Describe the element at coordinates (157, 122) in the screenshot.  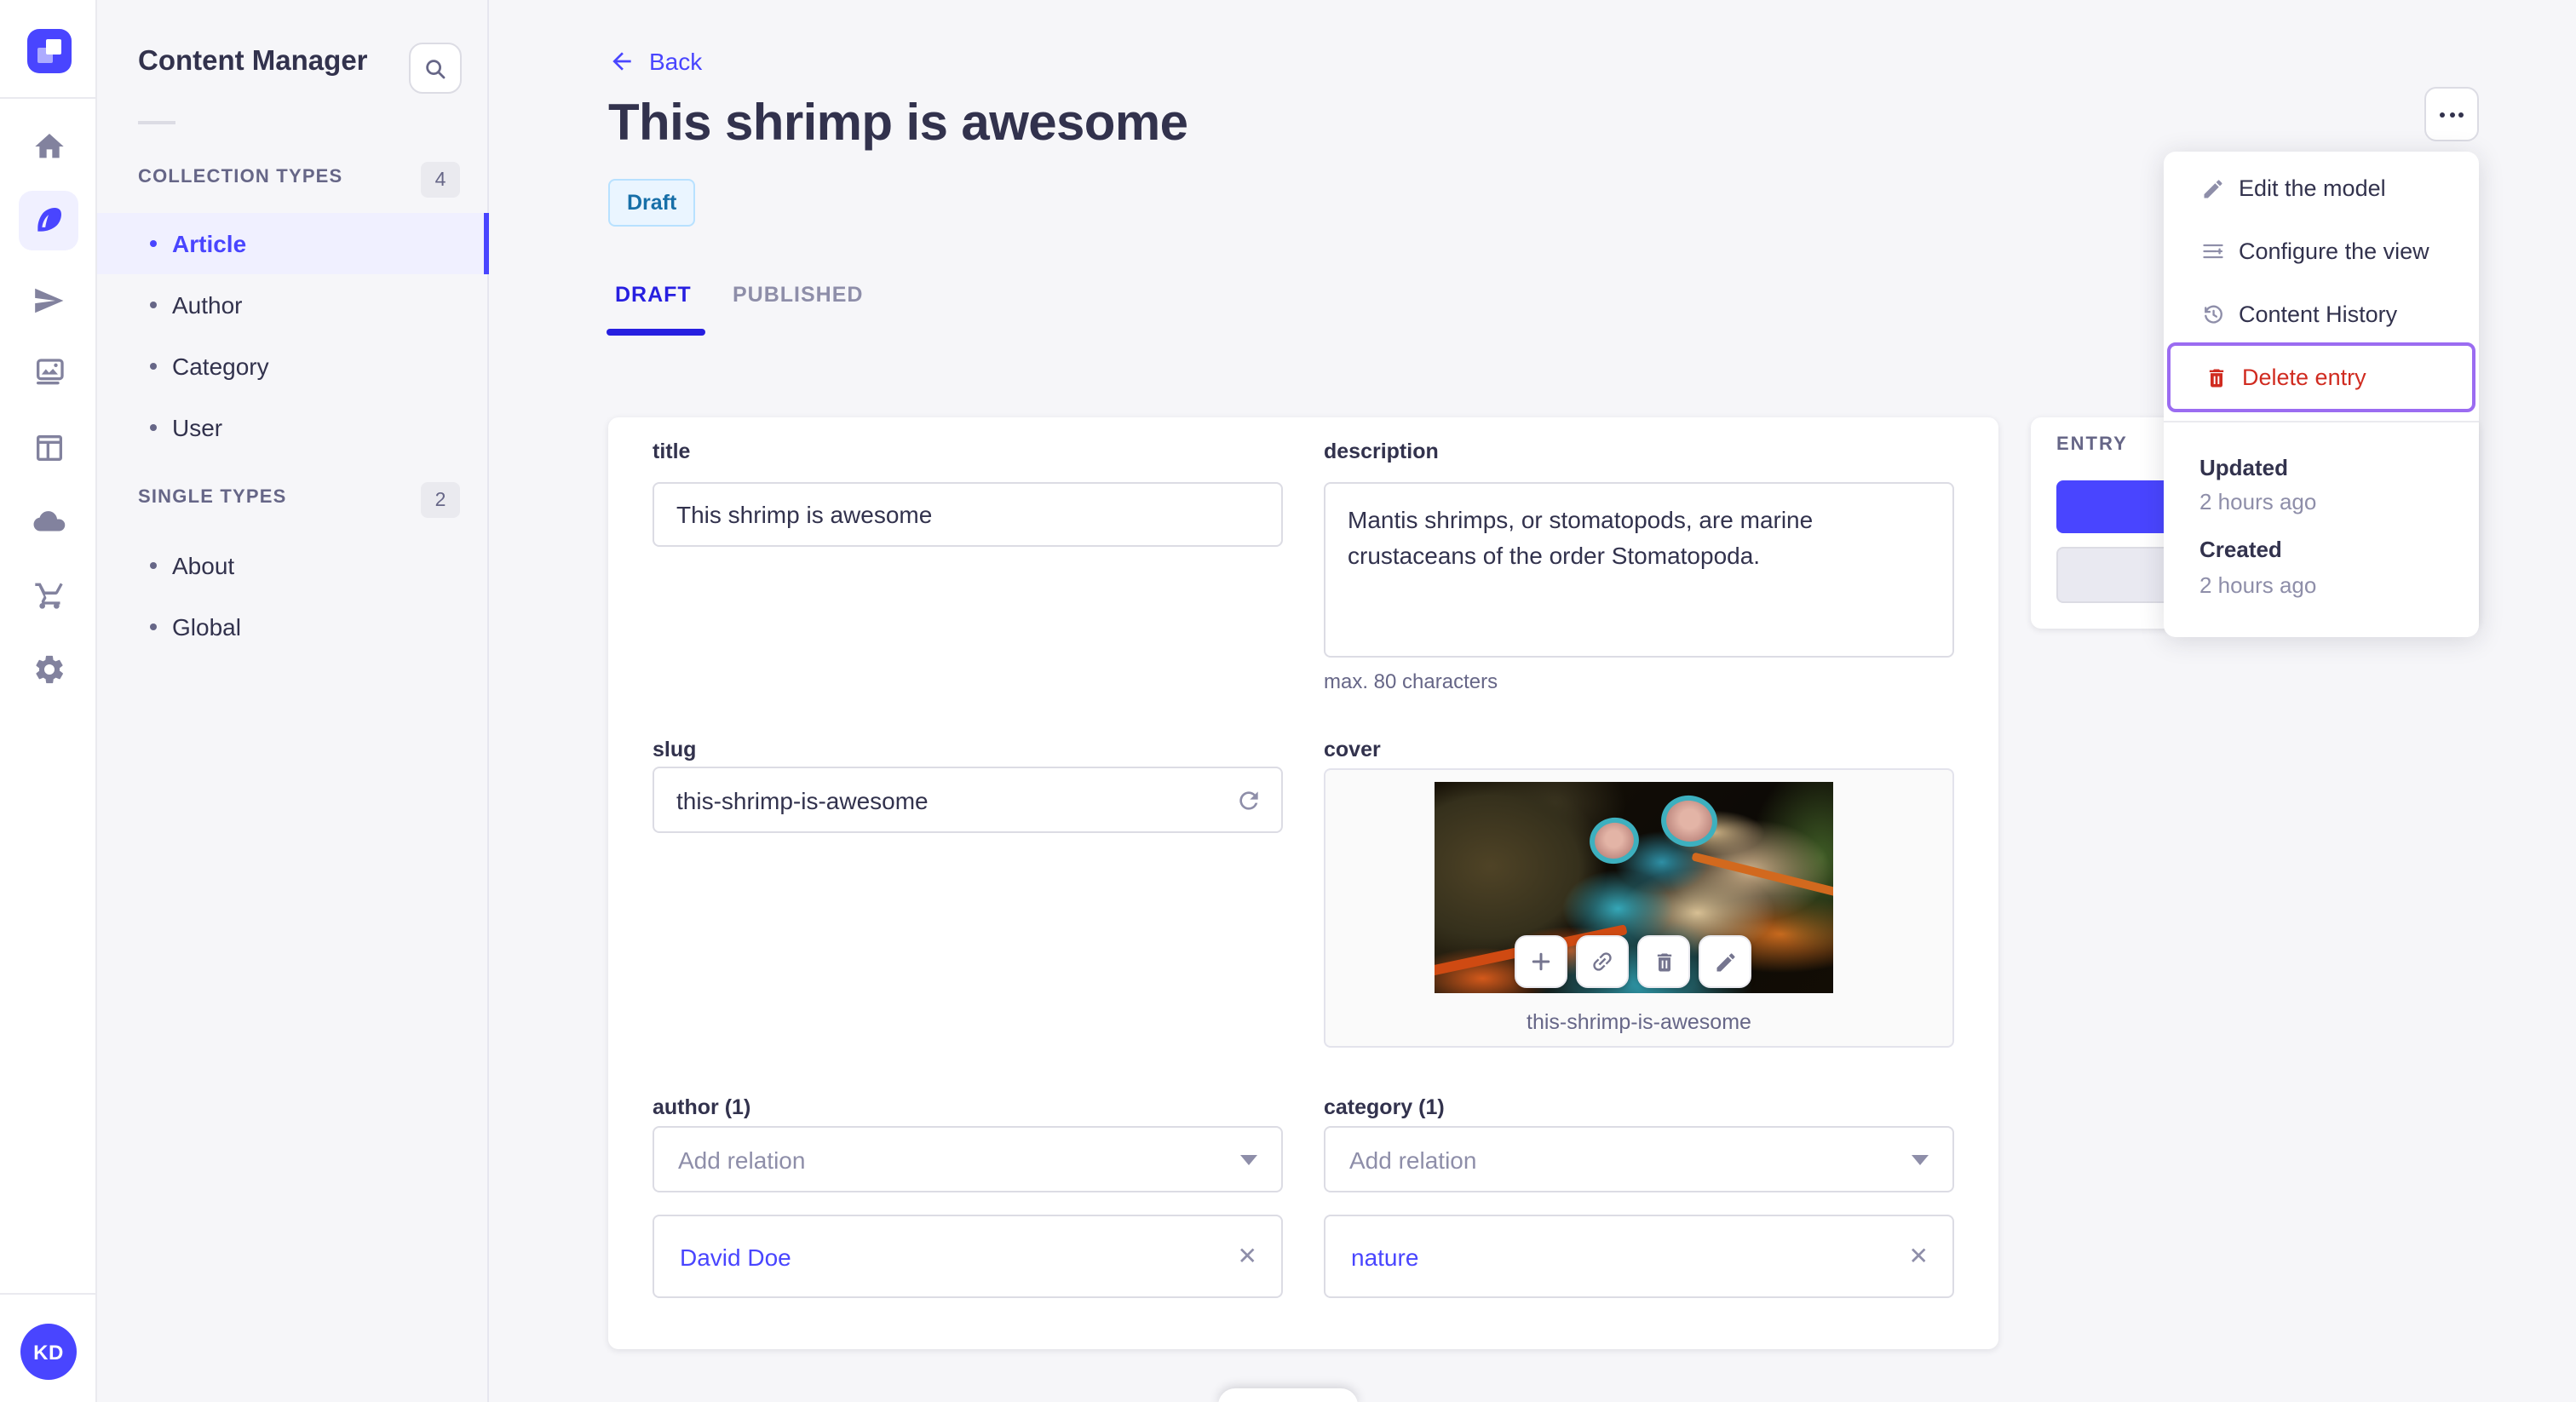
I see `subnav-divider` at that location.